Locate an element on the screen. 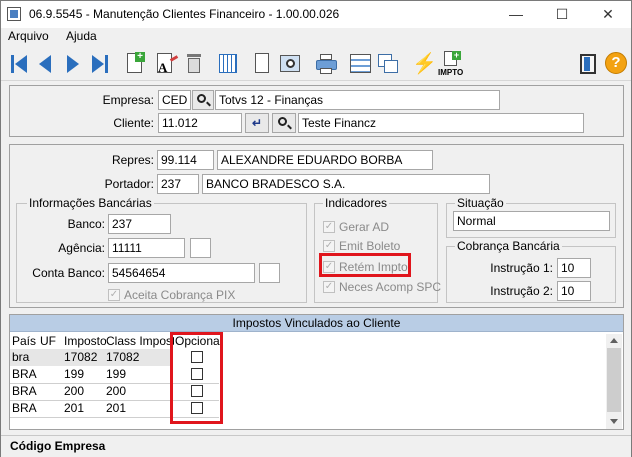 This screenshot has height=457, width=632. cell-class: 200 is located at coordinates (116, 391).